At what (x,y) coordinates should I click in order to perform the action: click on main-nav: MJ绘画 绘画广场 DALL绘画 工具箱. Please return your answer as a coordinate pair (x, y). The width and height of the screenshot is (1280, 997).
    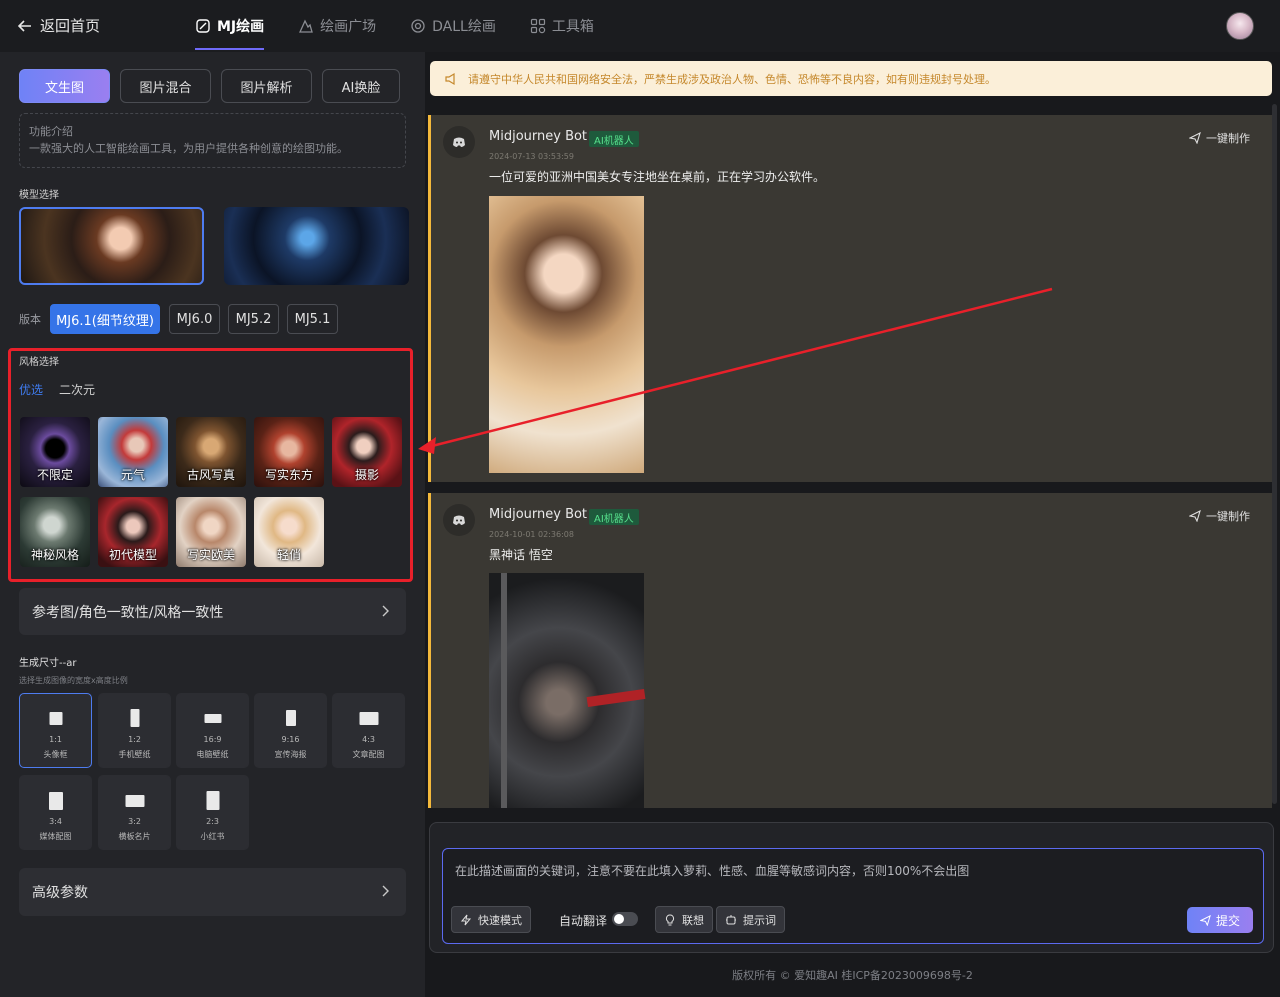
    Looking at the image, I should click on (411, 26).